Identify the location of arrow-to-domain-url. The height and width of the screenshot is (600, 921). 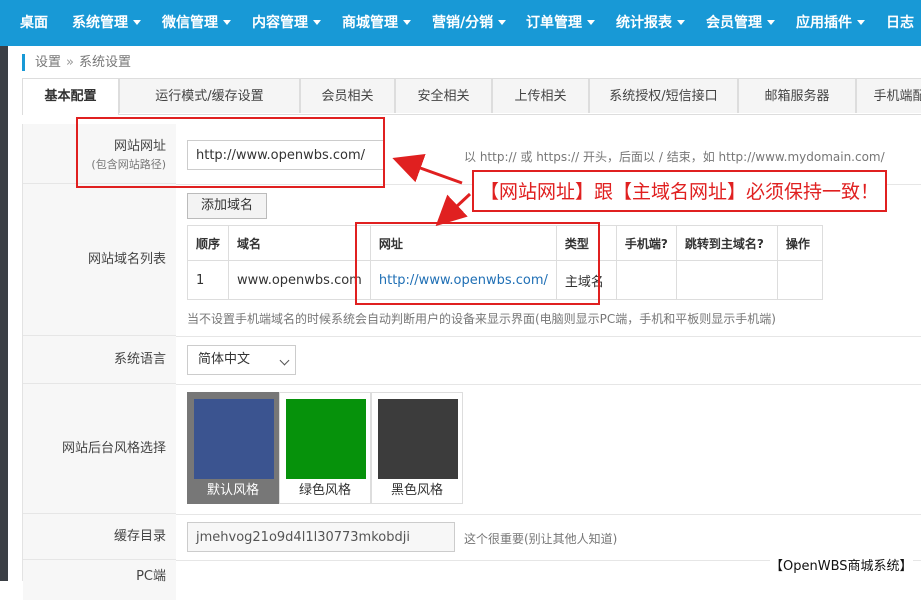
(453, 209).